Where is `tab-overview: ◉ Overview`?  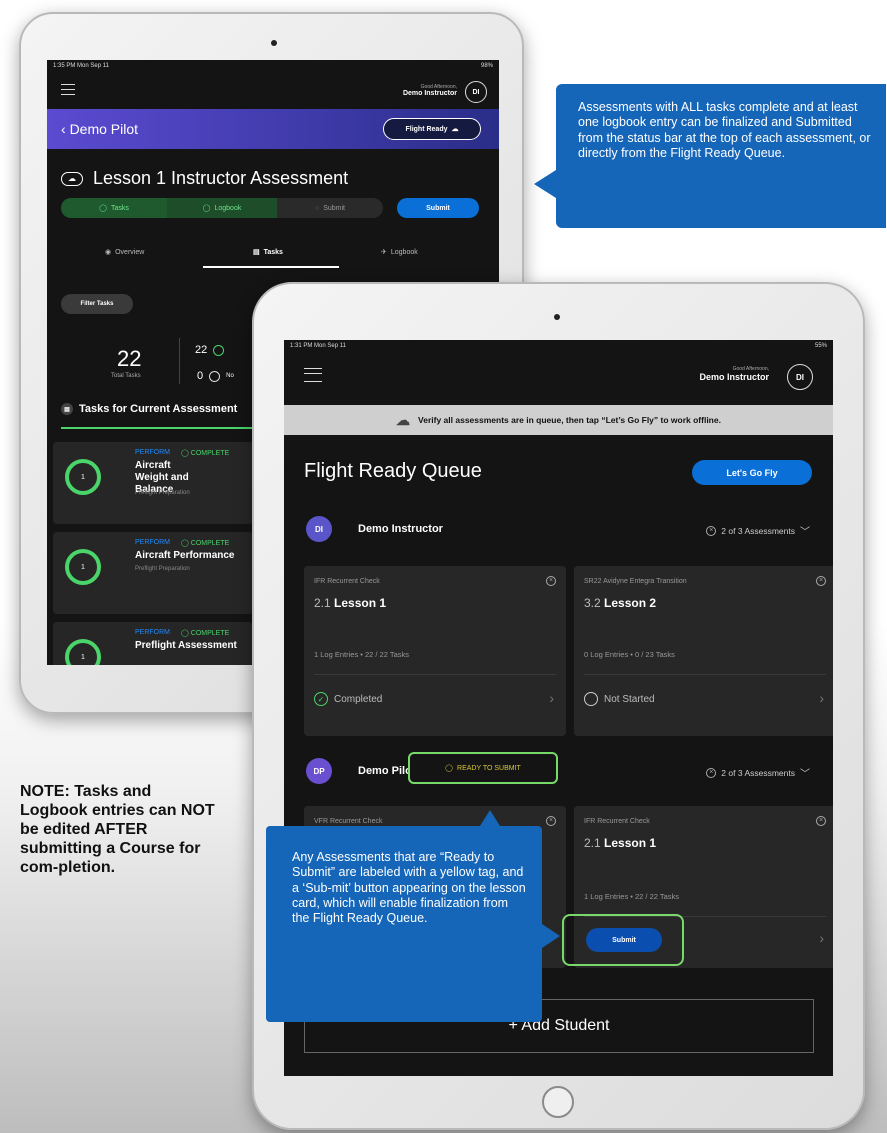 tab-overview: ◉ Overview is located at coordinates (125, 252).